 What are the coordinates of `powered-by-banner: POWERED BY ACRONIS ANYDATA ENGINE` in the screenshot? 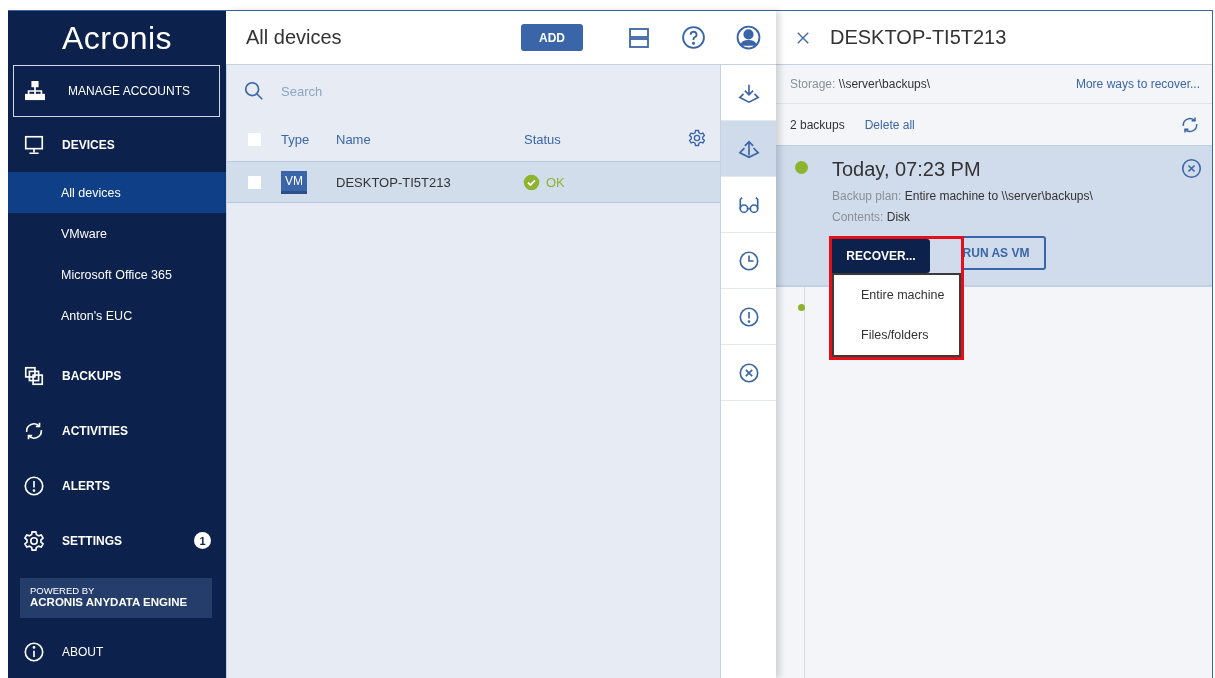 It's located at (116, 598).